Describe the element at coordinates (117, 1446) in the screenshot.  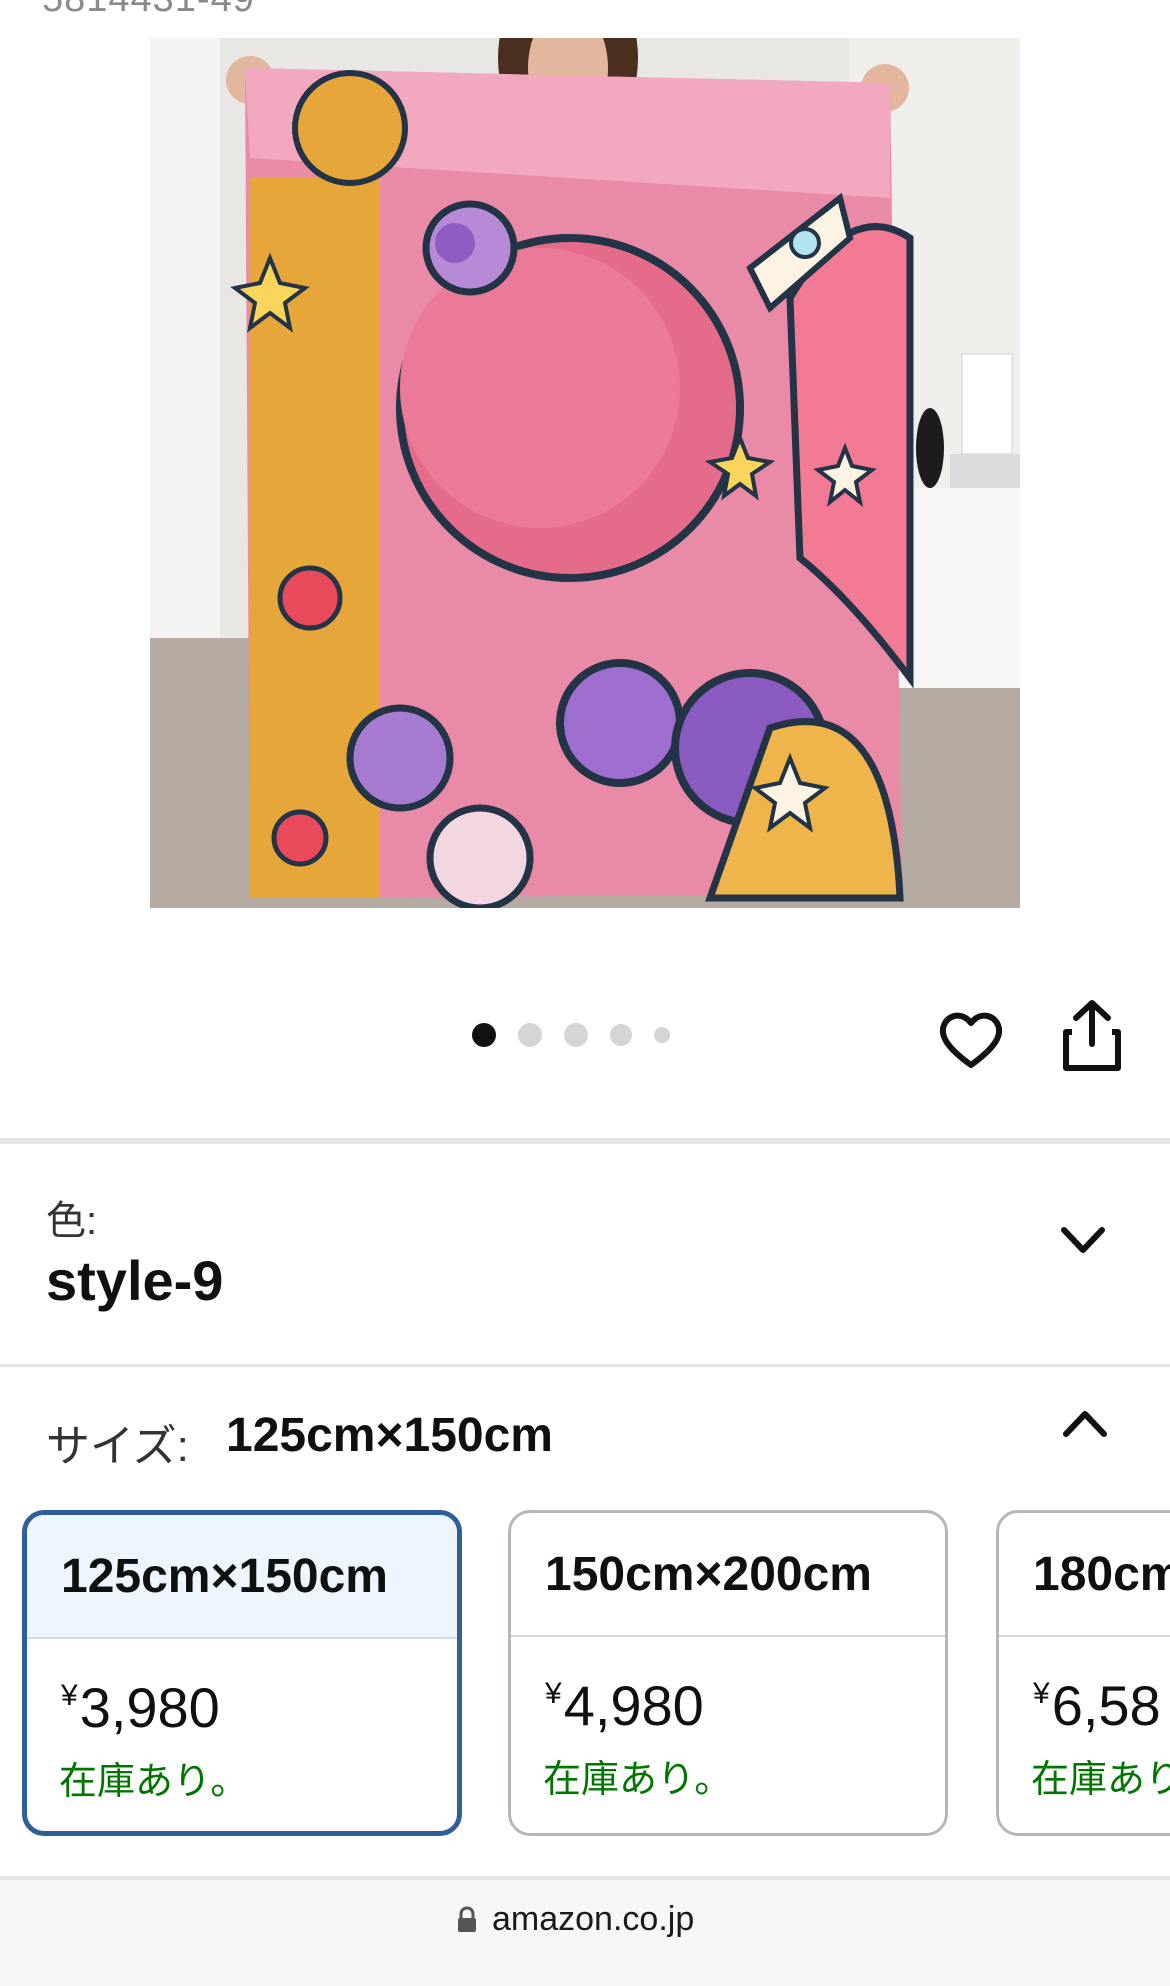
I see `size-label: サイズ:` at that location.